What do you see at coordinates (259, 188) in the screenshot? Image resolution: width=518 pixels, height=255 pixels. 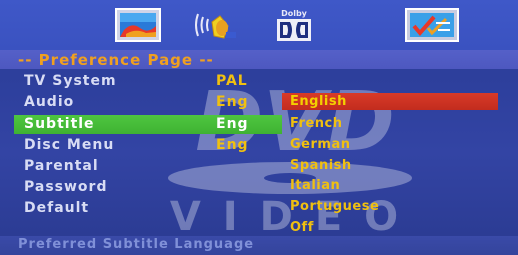 I see `menu-item-password: Password` at bounding box center [259, 188].